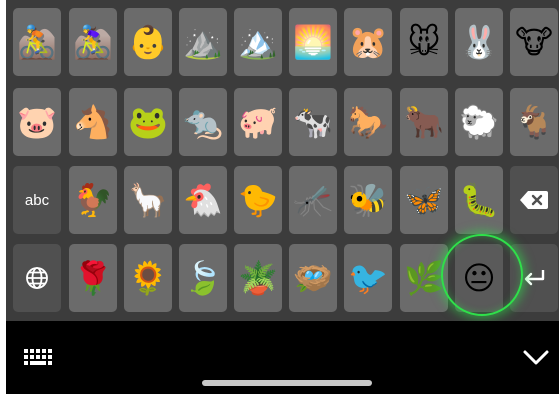 Image resolution: width=559 pixels, height=394 pixels. I want to click on emoji-key-potted-plant: 🪴, so click(258, 278).